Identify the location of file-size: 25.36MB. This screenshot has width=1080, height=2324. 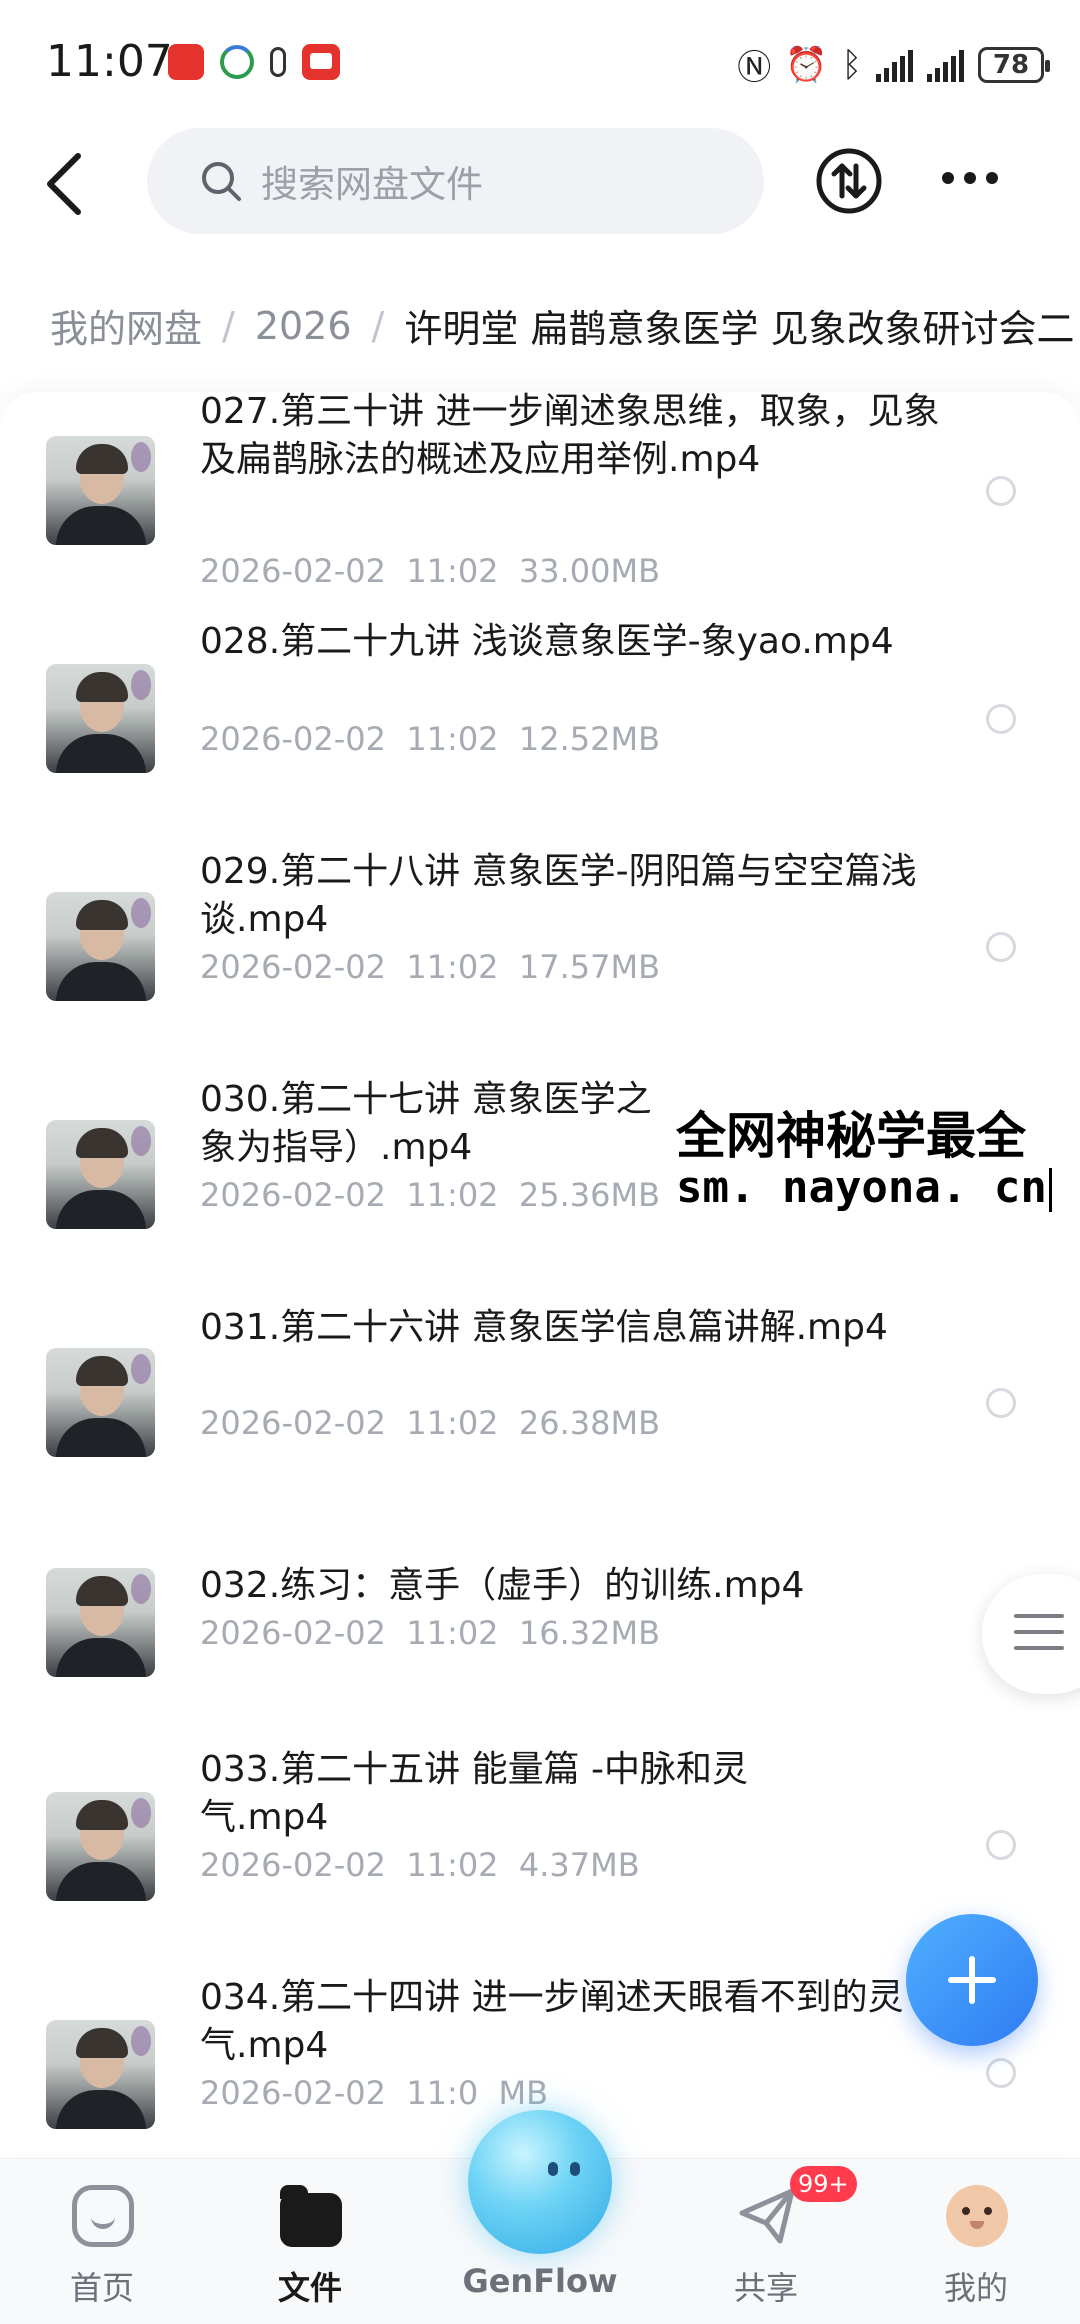
(589, 1195).